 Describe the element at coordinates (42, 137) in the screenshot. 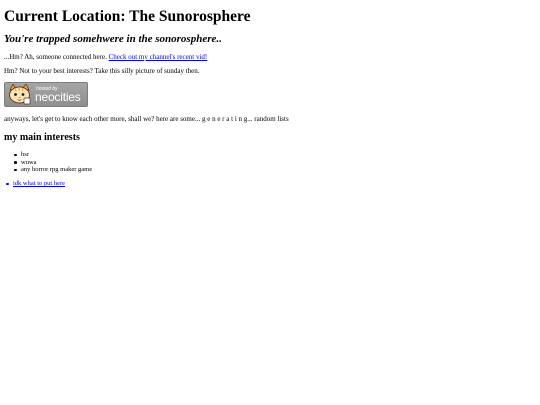

I see `interests-heading: my main interests` at that location.